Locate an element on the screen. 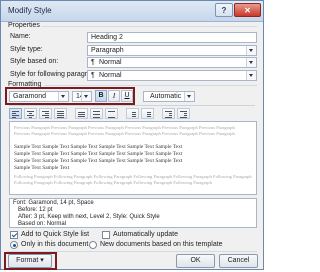 The height and width of the screenshot is (272, 320). one-and-half-spacing-button is located at coordinates (96, 113).